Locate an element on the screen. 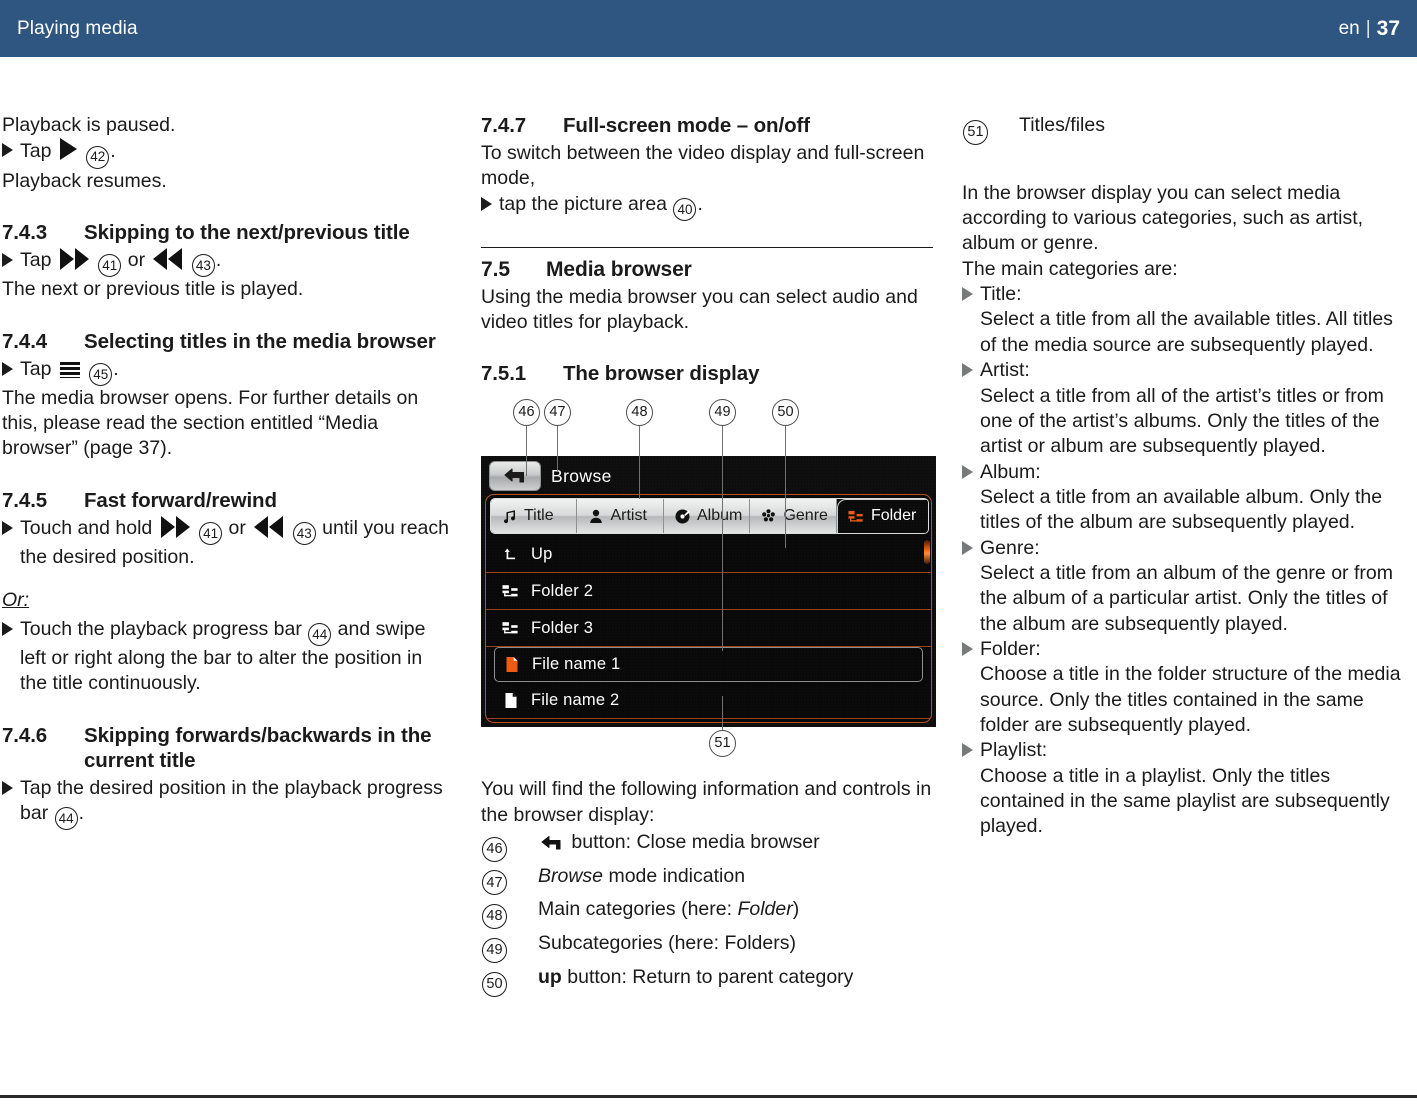  heading-text: The browser display is located at coordinates (661, 374).